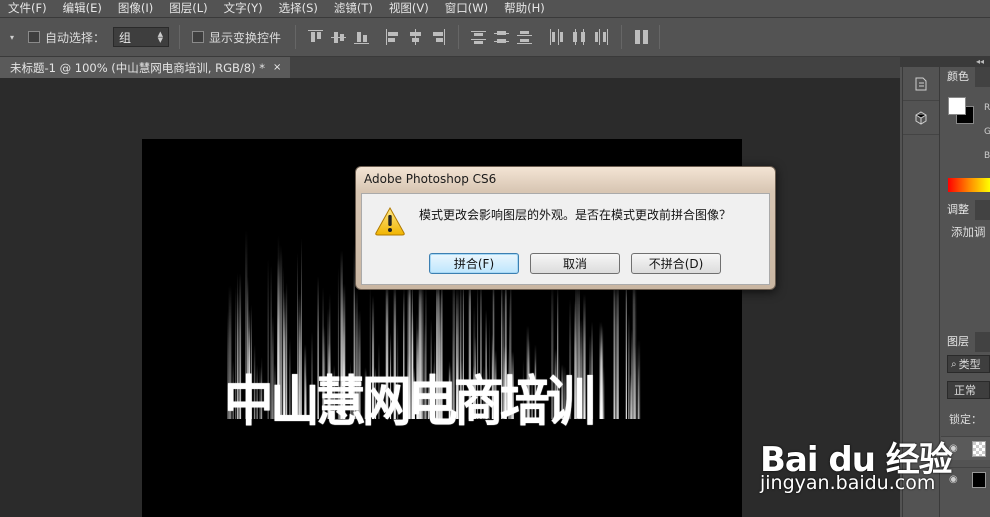  I want to click on filter-kind-value: 类型, so click(969, 364).